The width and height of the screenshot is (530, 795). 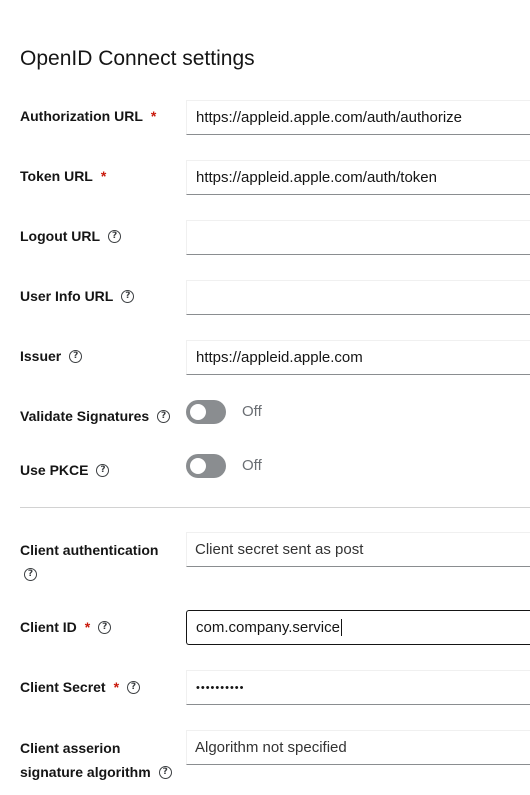 What do you see at coordinates (358, 687) in the screenshot?
I see `client-secret-input: ••••••••••` at bounding box center [358, 687].